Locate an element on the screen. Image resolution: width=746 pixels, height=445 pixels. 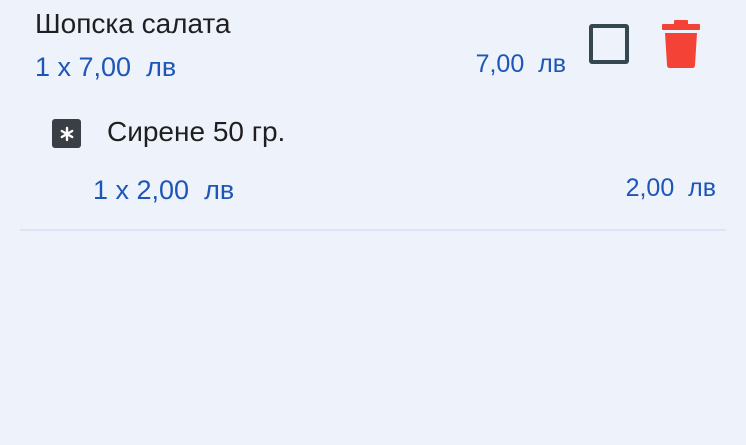
item-total: 7,00 лв is located at coordinates (520, 64).